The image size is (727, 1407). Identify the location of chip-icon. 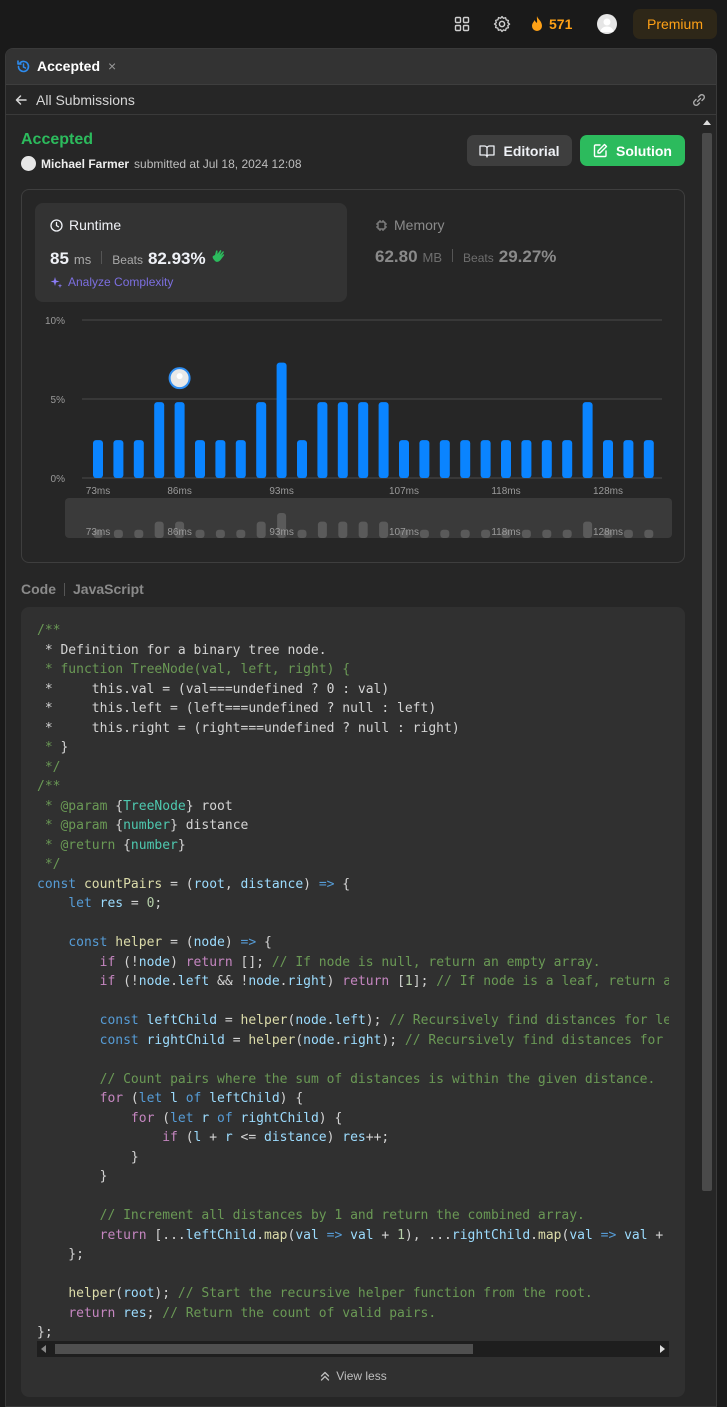
(381, 225).